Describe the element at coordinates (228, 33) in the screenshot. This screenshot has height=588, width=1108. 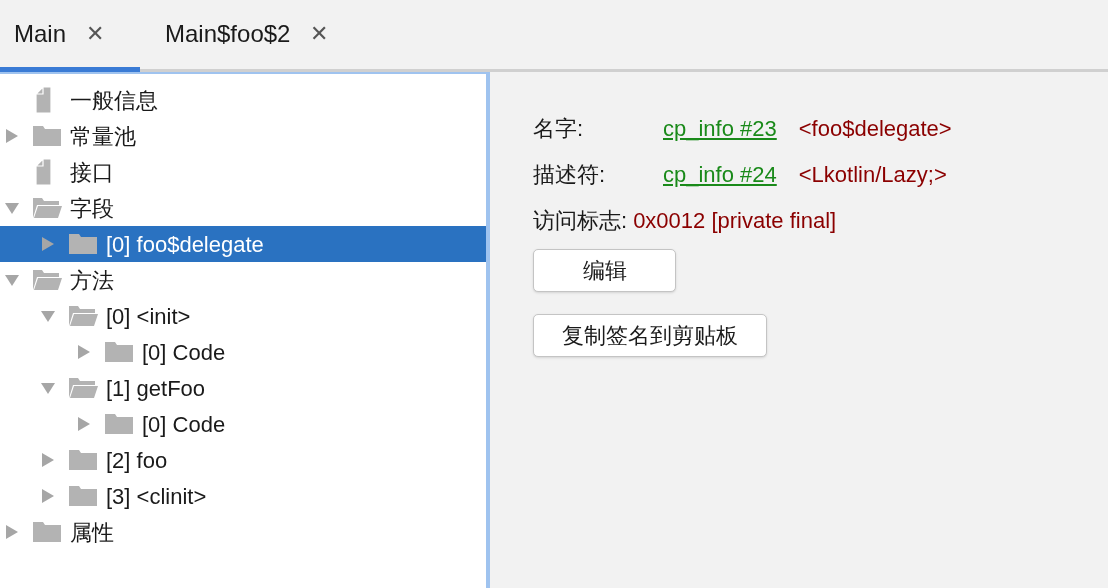
I see `tab-label: Main$foo$2` at that location.